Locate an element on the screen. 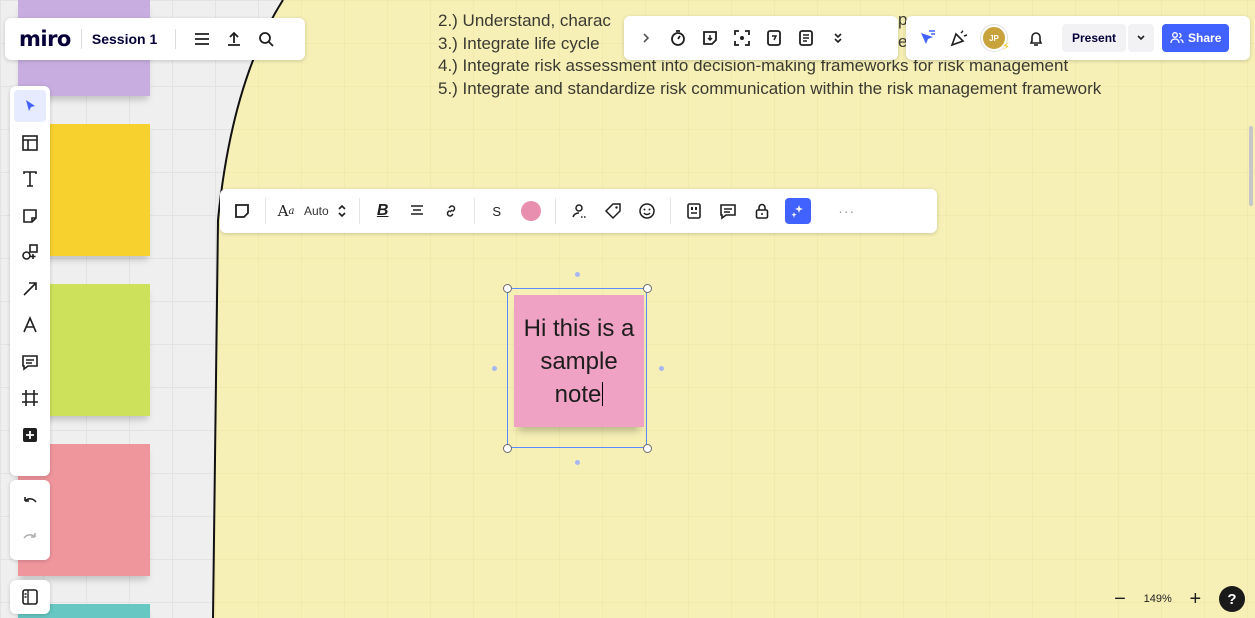 This screenshot has height=618, width=1255. panel-toggle is located at coordinates (30, 597).